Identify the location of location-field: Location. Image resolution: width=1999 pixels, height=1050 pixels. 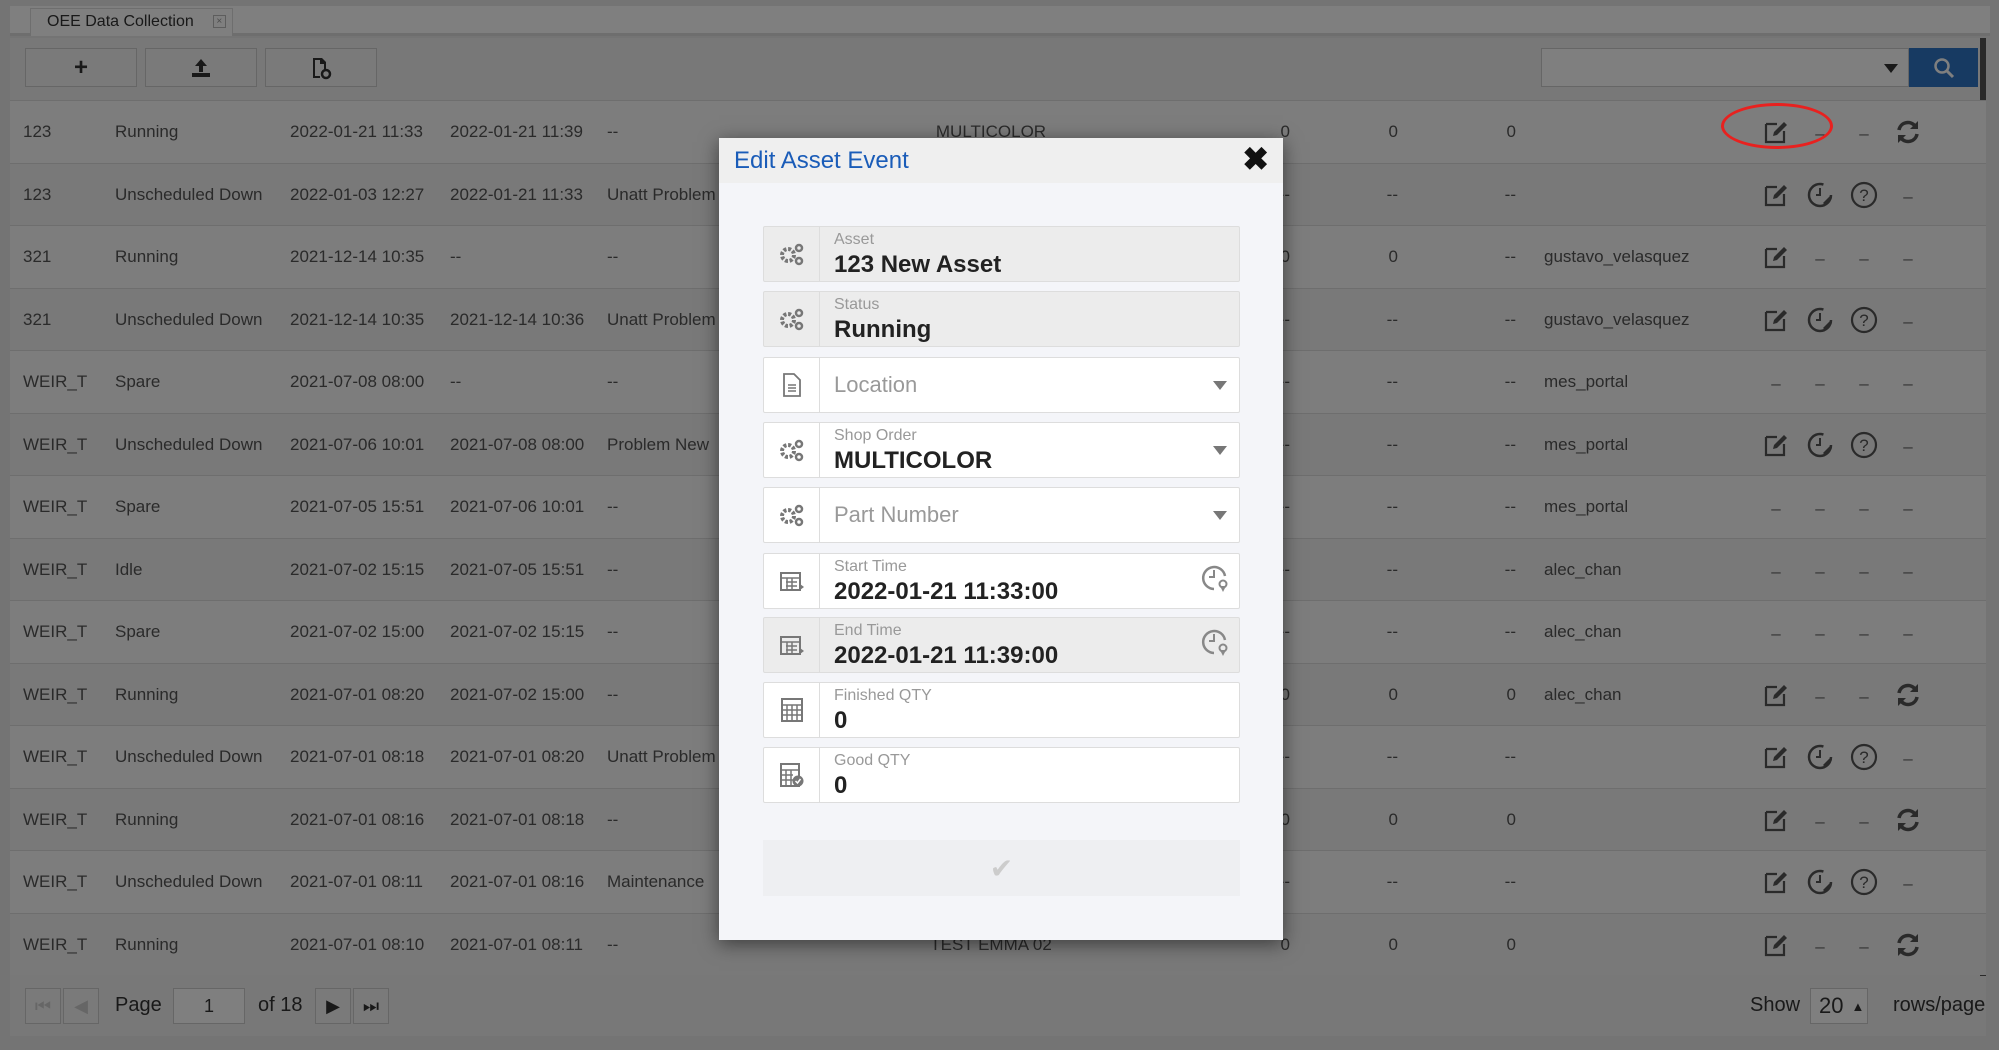
(1001, 385).